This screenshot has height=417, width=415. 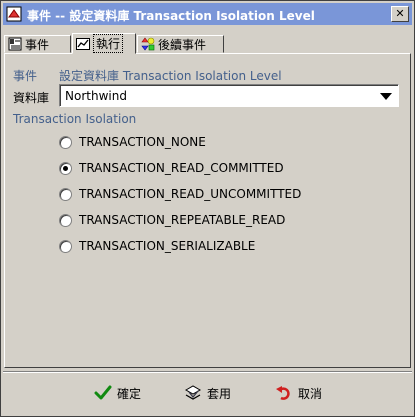 What do you see at coordinates (129, 393) in the screenshot?
I see `ok-button-label: 確定` at bounding box center [129, 393].